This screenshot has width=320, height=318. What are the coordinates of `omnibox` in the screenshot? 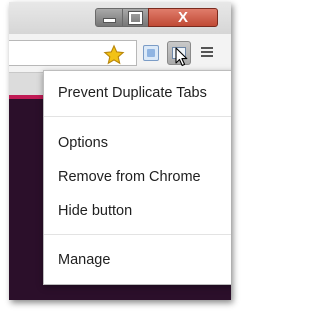 It's located at (73, 53).